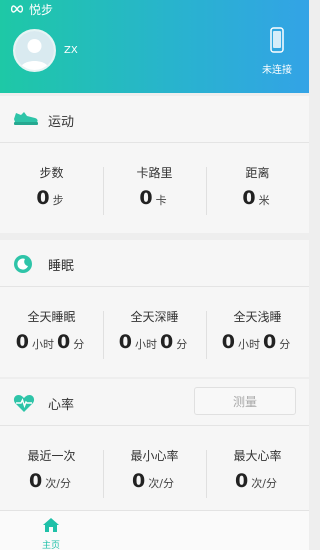 This screenshot has width=320, height=550. What do you see at coordinates (51, 317) in the screenshot?
I see `total-sleep-label: 全天睡眠` at bounding box center [51, 317].